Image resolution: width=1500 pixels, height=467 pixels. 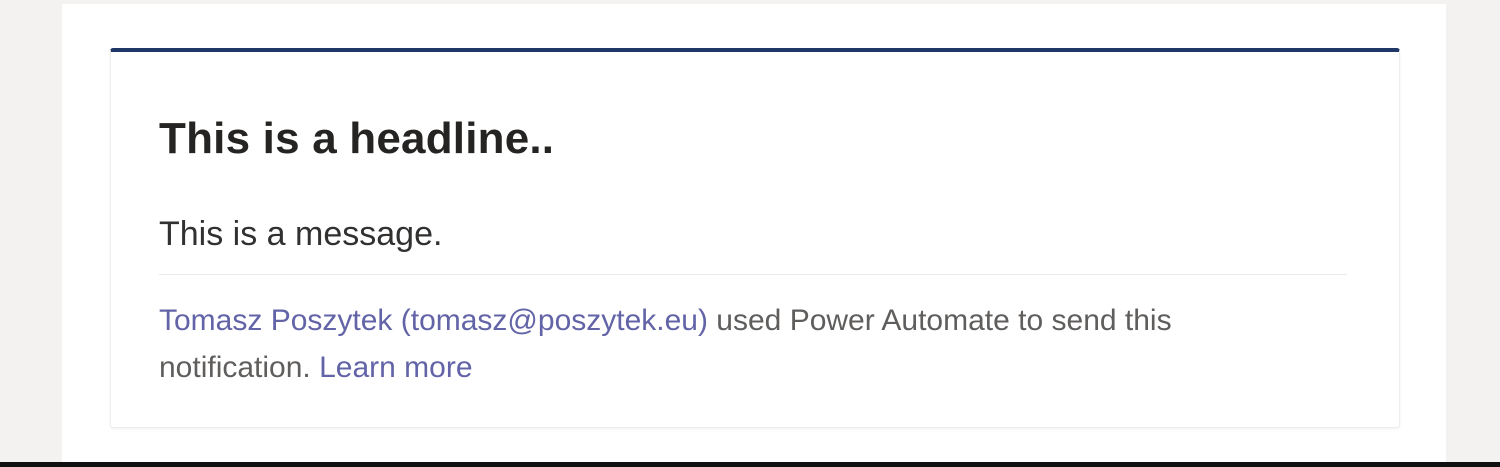 What do you see at coordinates (750, 464) in the screenshot?
I see `window-bottom-edge` at bounding box center [750, 464].